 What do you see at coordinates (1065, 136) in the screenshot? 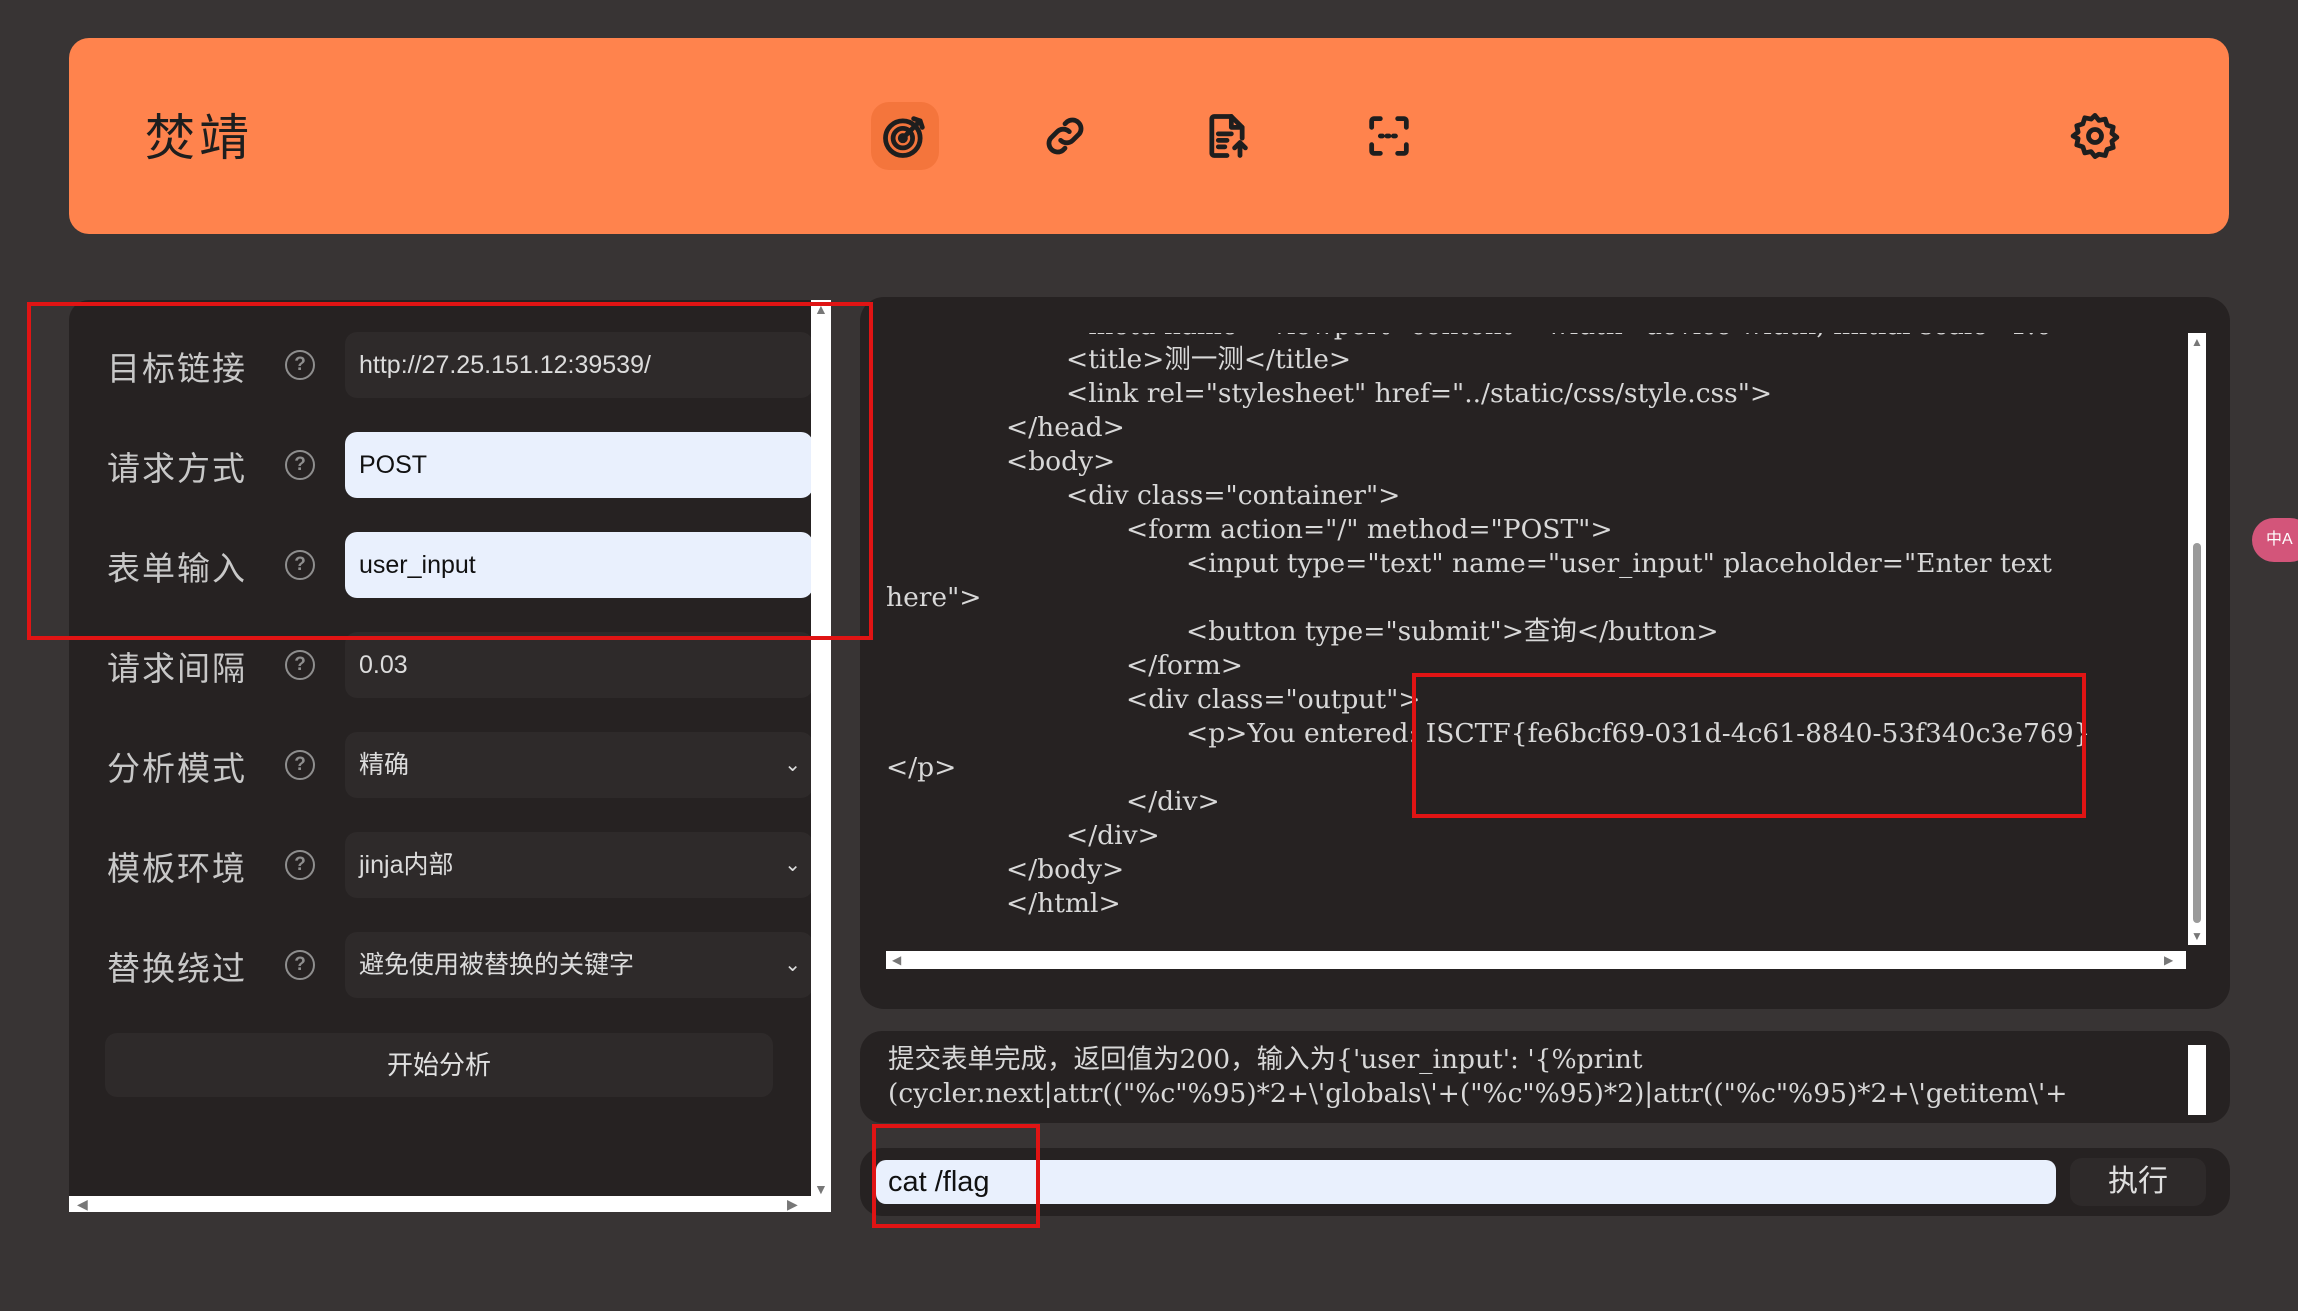
I see `link-icon` at bounding box center [1065, 136].